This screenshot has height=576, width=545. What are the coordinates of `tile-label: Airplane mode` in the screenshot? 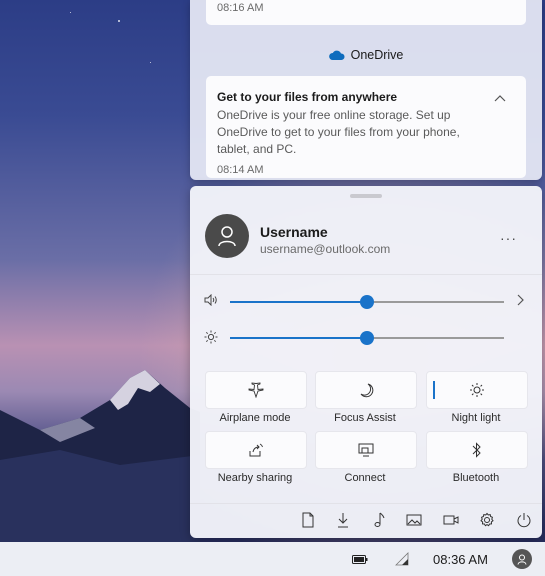 It's located at (255, 418).